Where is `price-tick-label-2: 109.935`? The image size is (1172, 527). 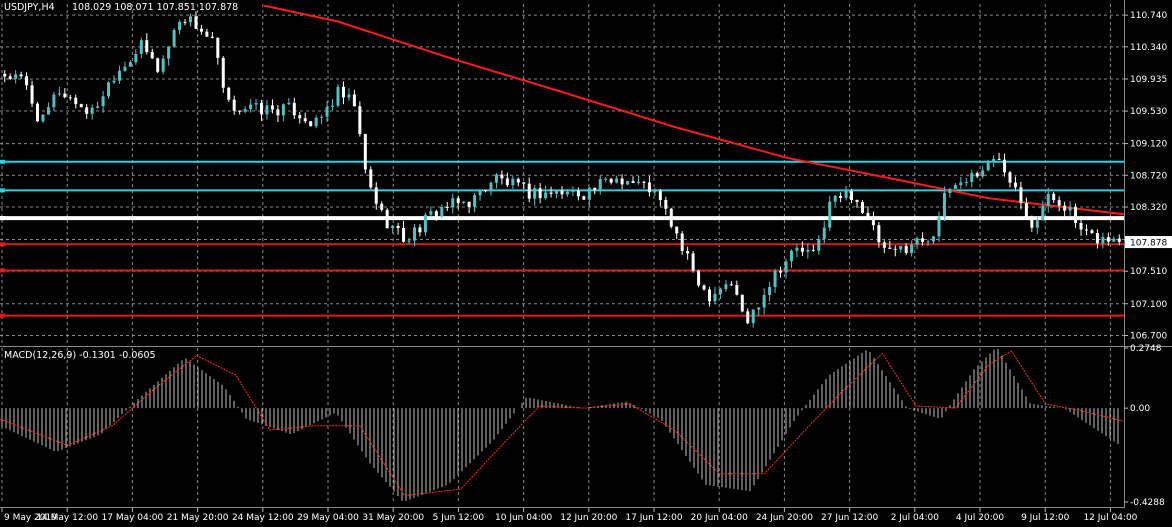
price-tick-label-2: 109.935 is located at coordinates (1148, 80).